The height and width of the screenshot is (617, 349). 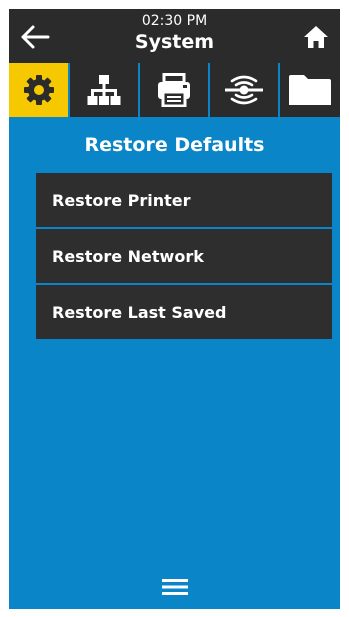 I want to click on printer-icon, so click(x=174, y=90).